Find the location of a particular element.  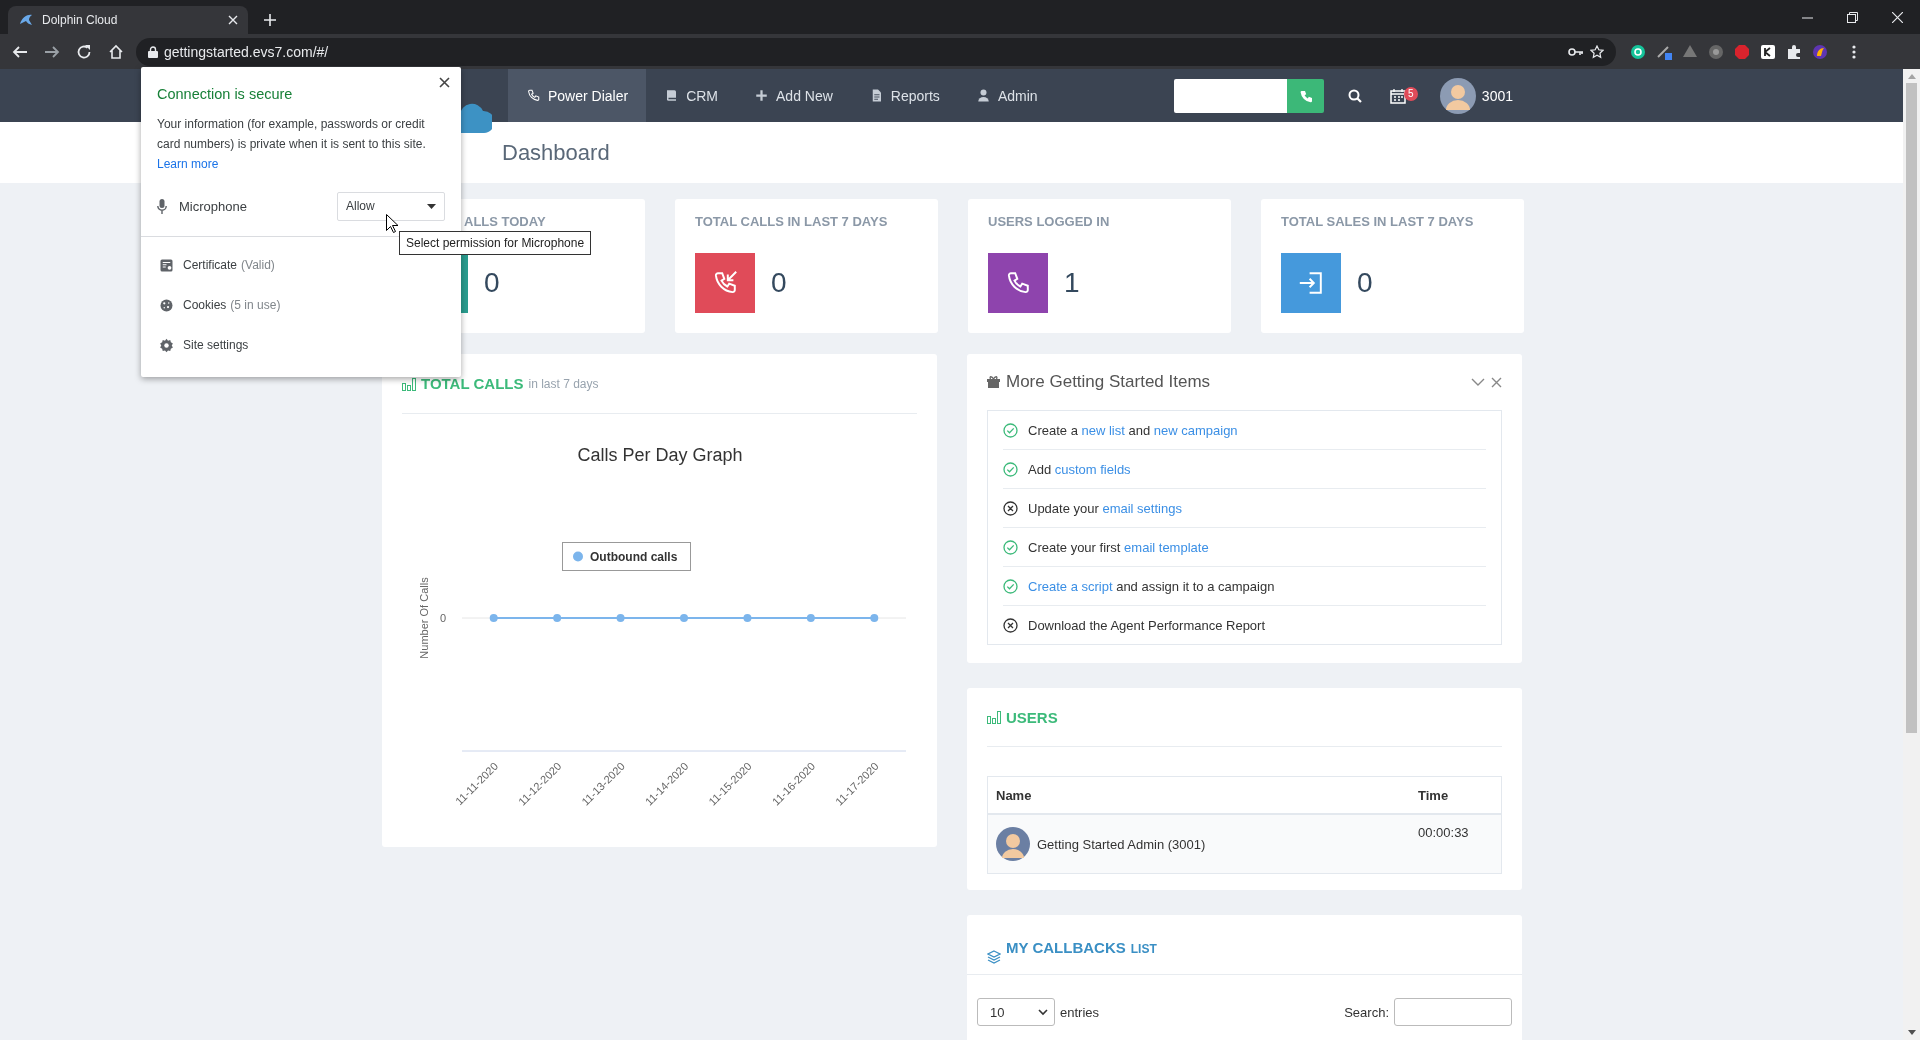

task-link: email template is located at coordinates (1166, 547).